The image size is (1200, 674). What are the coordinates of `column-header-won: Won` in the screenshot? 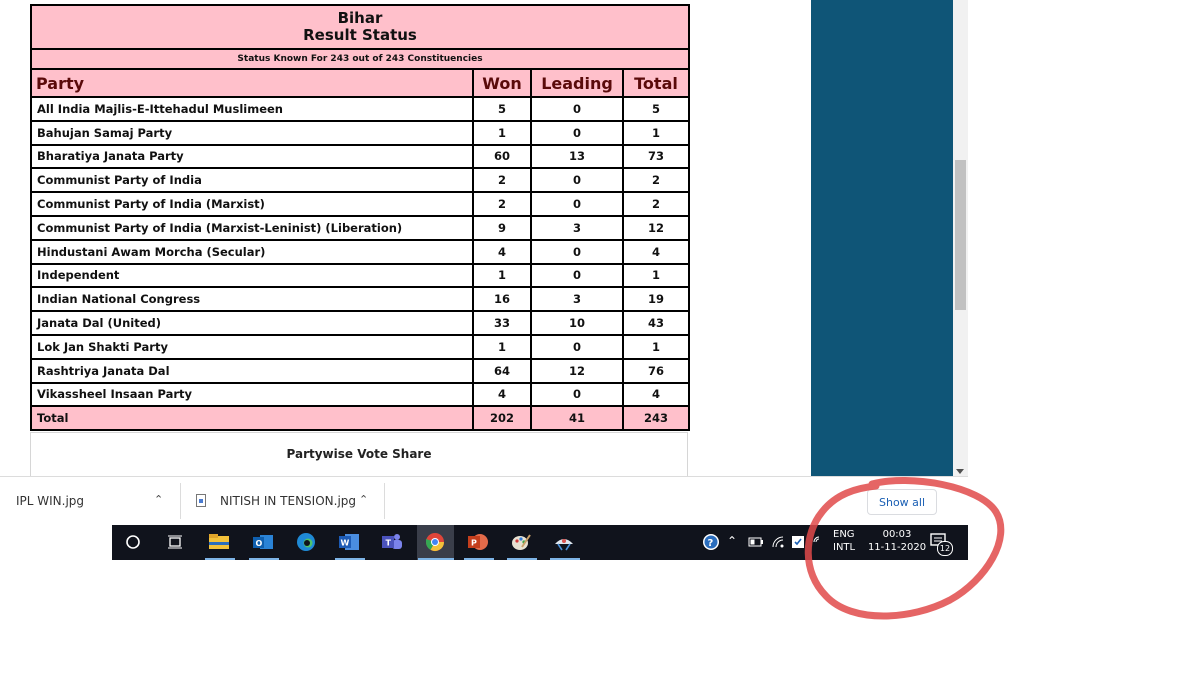 It's located at (502, 83).